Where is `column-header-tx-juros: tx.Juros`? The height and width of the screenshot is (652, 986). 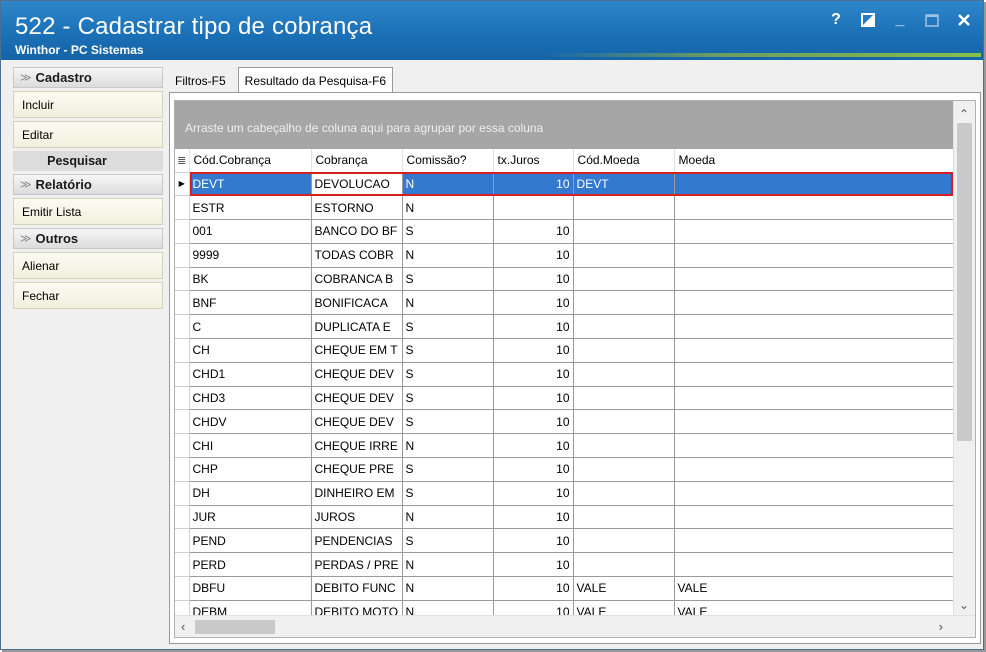
column-header-tx-juros: tx.Juros is located at coordinates (533, 161).